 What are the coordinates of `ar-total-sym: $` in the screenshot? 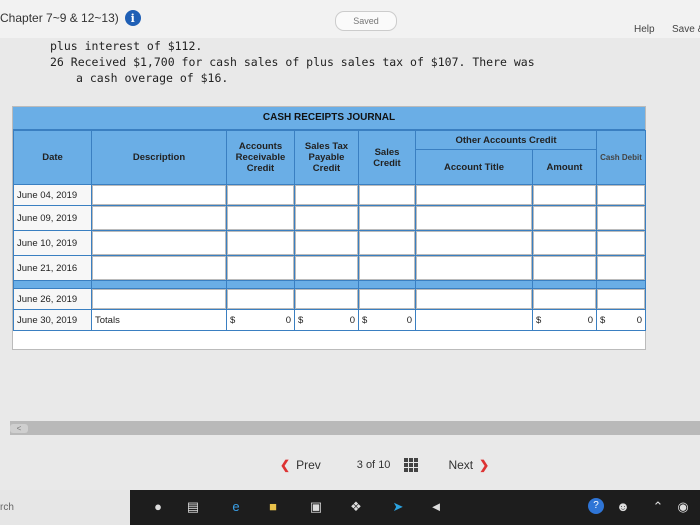 It's located at (233, 320).